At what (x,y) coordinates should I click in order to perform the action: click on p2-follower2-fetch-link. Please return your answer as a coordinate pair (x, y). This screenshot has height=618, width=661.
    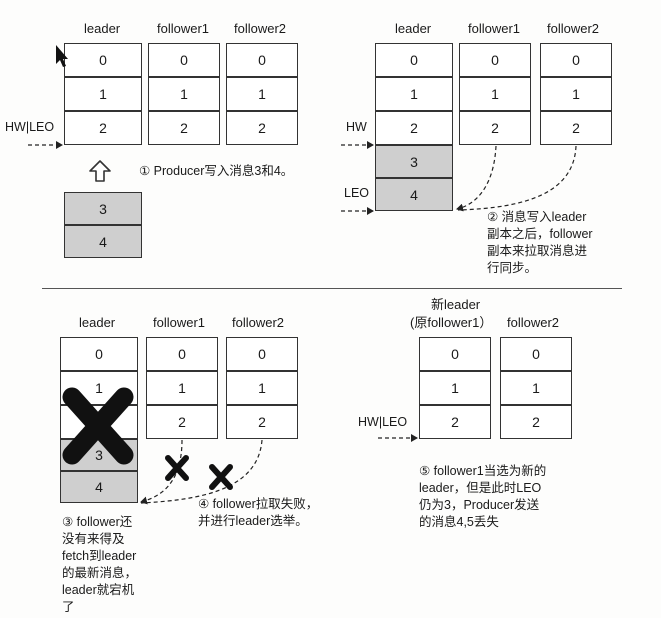
    Looking at the image, I should click on (517, 178).